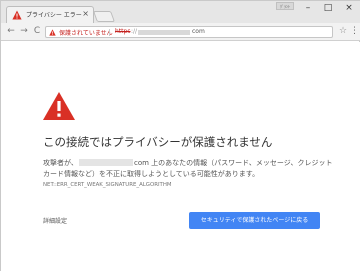  I want to click on toolbar: ← → C 保護されていません https :// com ☆ ⋮, so click(180, 32).